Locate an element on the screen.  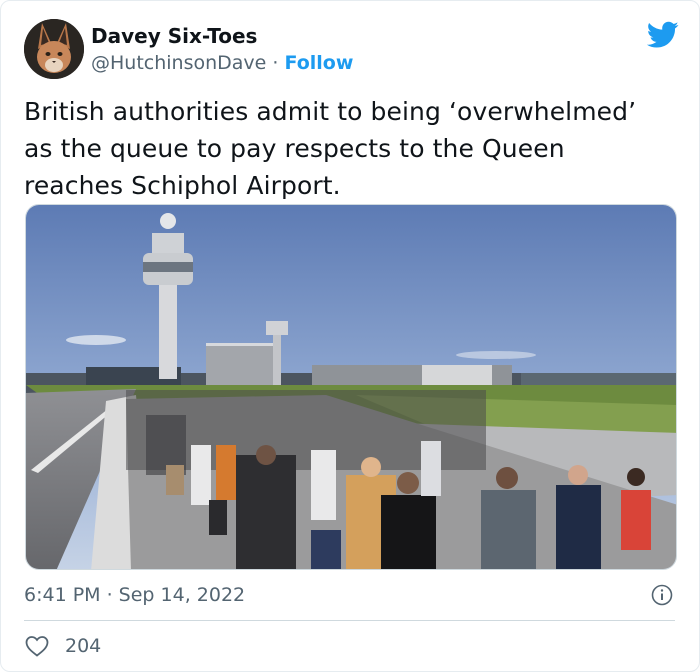
author-handle-row: @HutchinsonDave · Follow is located at coordinates (222, 63).